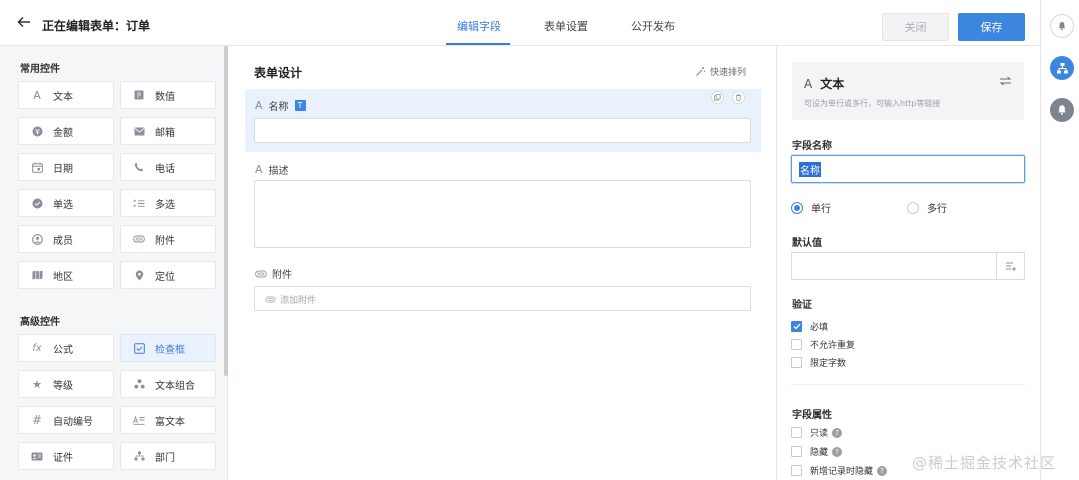  What do you see at coordinates (738, 97) in the screenshot?
I see `trash-icon` at bounding box center [738, 97].